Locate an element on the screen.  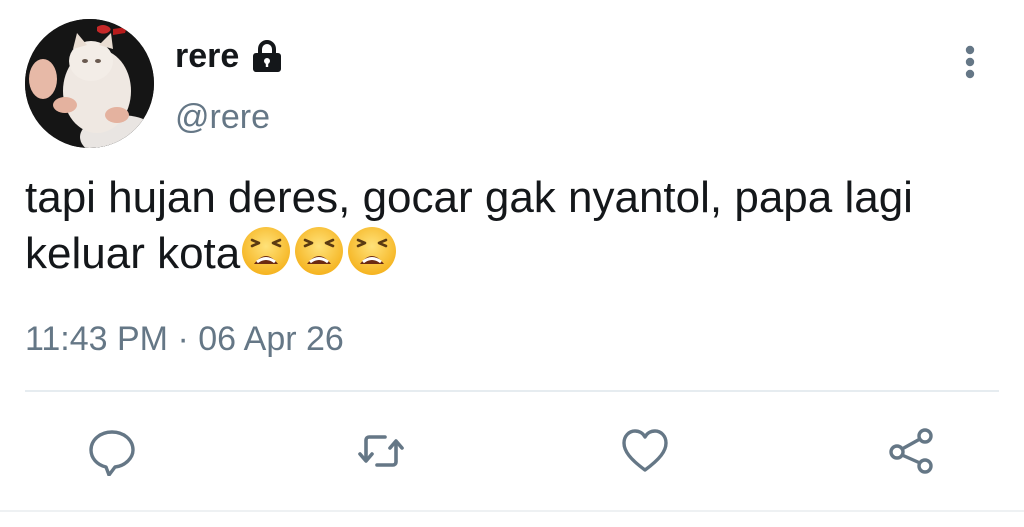
tweet-date: 06 Apr 26 is located at coordinates (271, 339).